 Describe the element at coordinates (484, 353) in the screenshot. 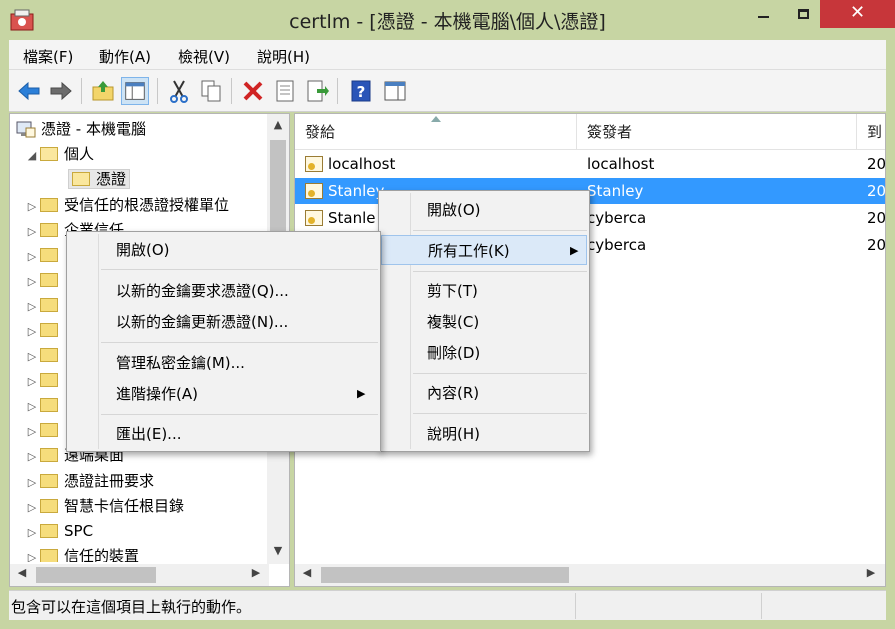

I see `menu-item-delete: 刪除(D)` at that location.